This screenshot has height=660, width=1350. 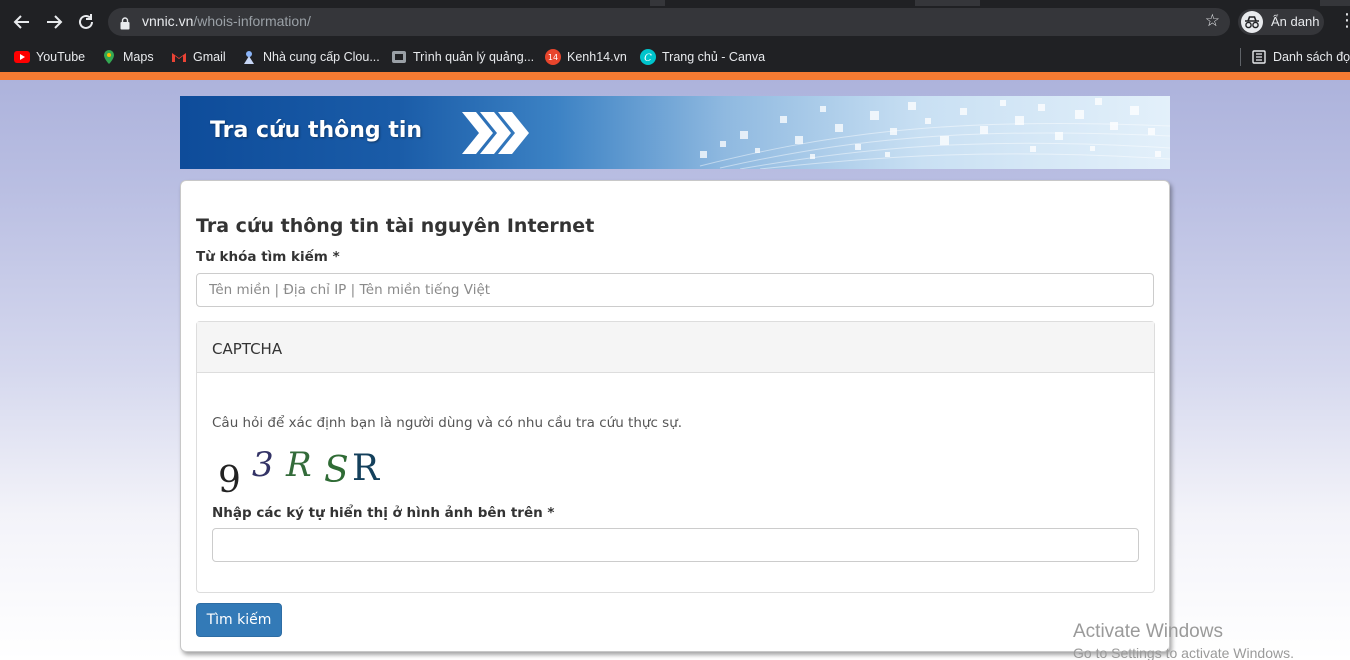 I want to click on youtube-icon, so click(x=22, y=57).